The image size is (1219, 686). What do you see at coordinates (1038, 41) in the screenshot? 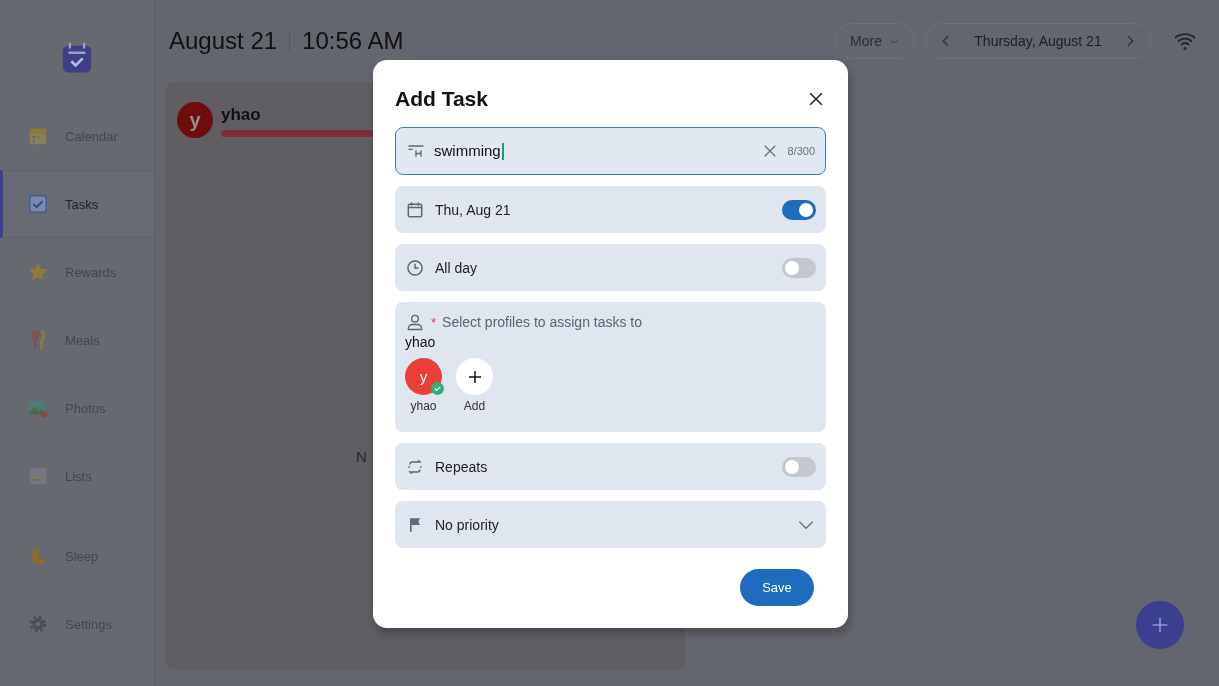
I see `date-label: Thursday, August 21` at bounding box center [1038, 41].